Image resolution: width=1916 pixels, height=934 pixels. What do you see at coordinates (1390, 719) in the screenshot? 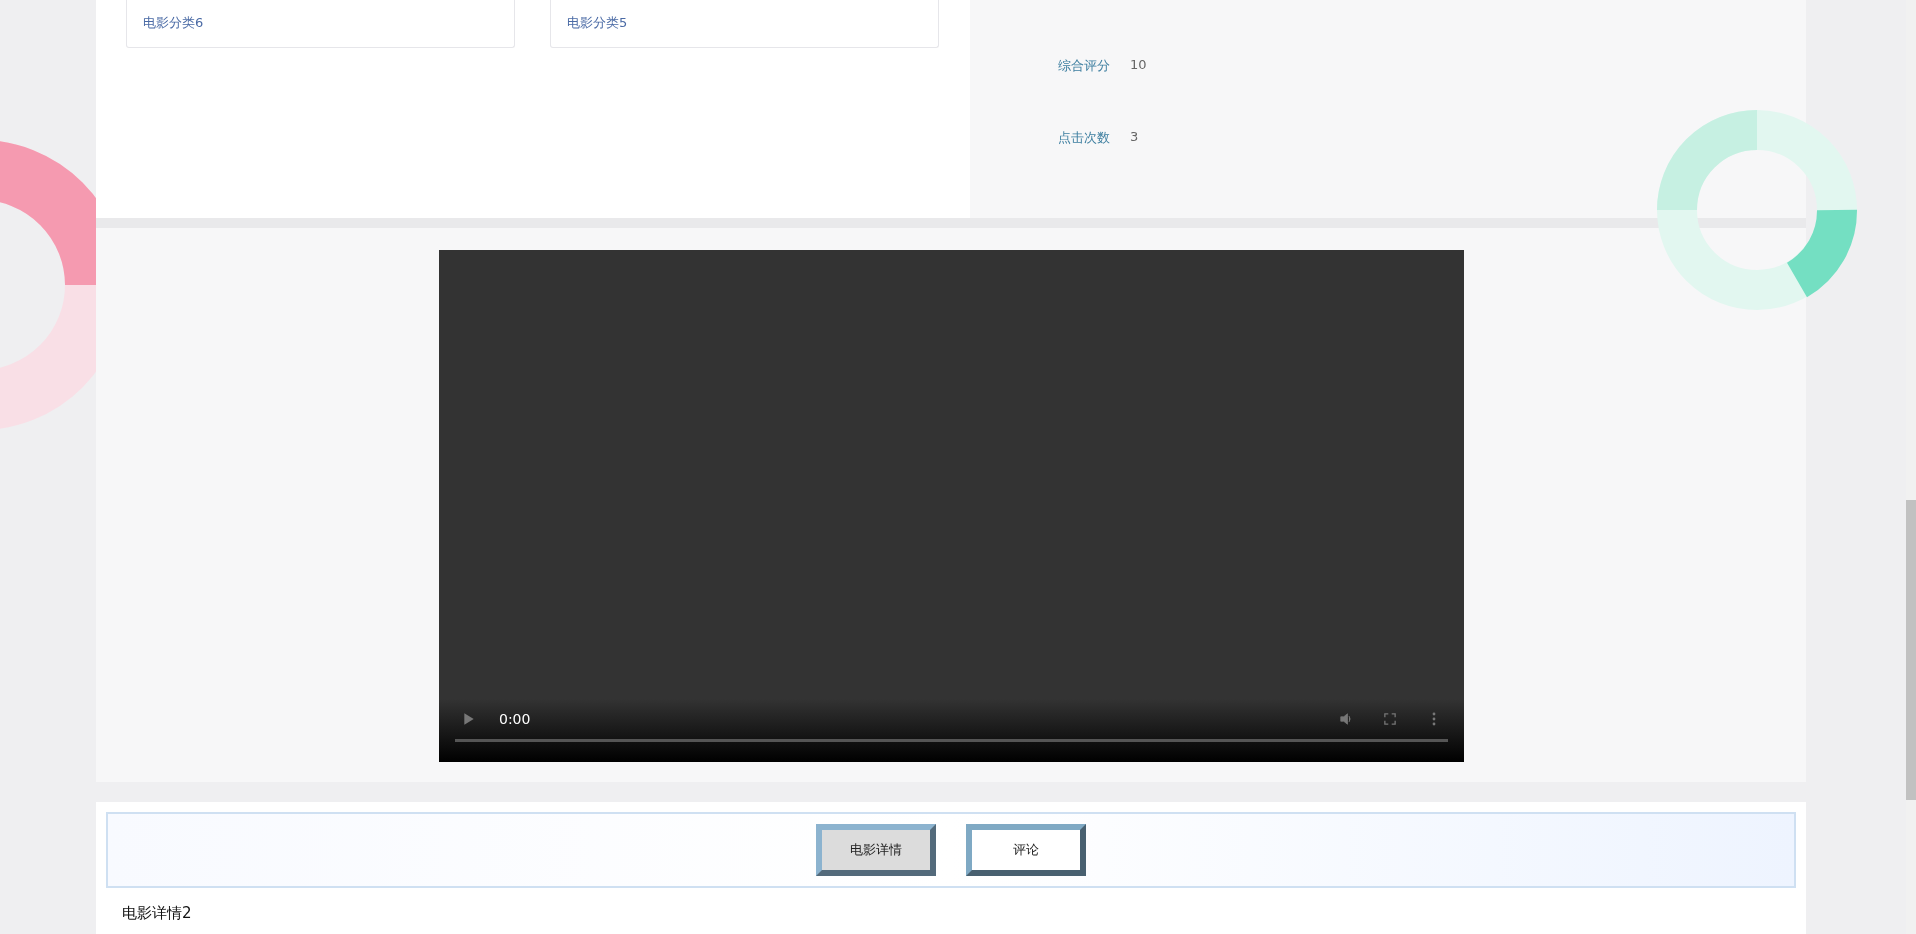
I see `fullscreen-icon` at bounding box center [1390, 719].